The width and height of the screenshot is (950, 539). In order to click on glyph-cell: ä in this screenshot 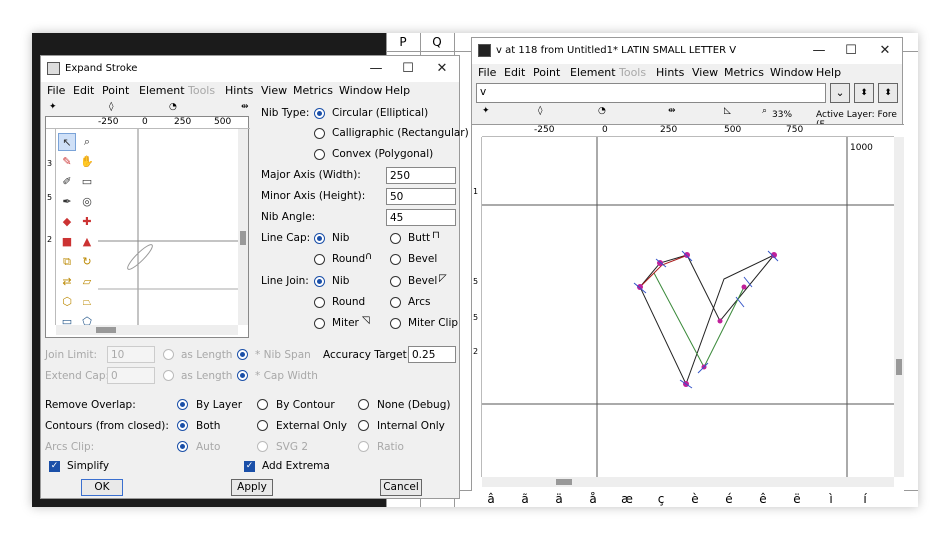, I will do `click(559, 499)`.